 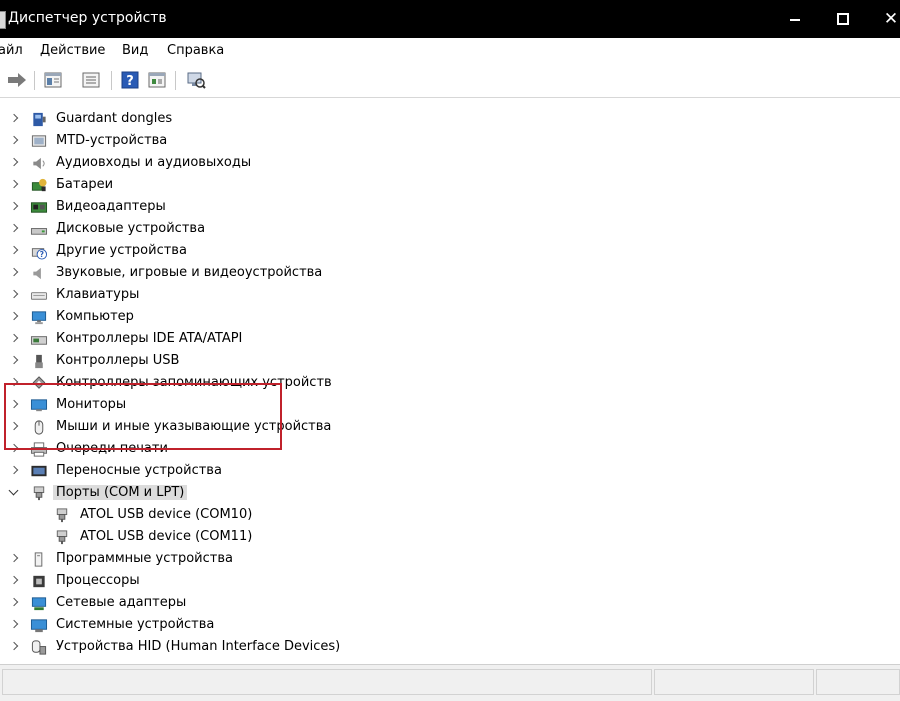 I want to click on show-hidden-icon, so click(x=157, y=80).